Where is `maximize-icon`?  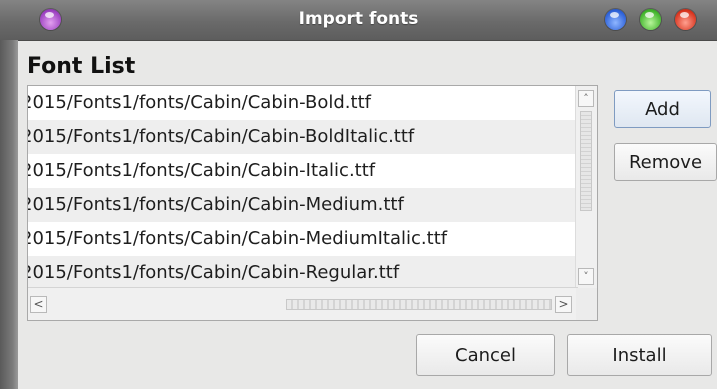 maximize-icon is located at coordinates (650, 19).